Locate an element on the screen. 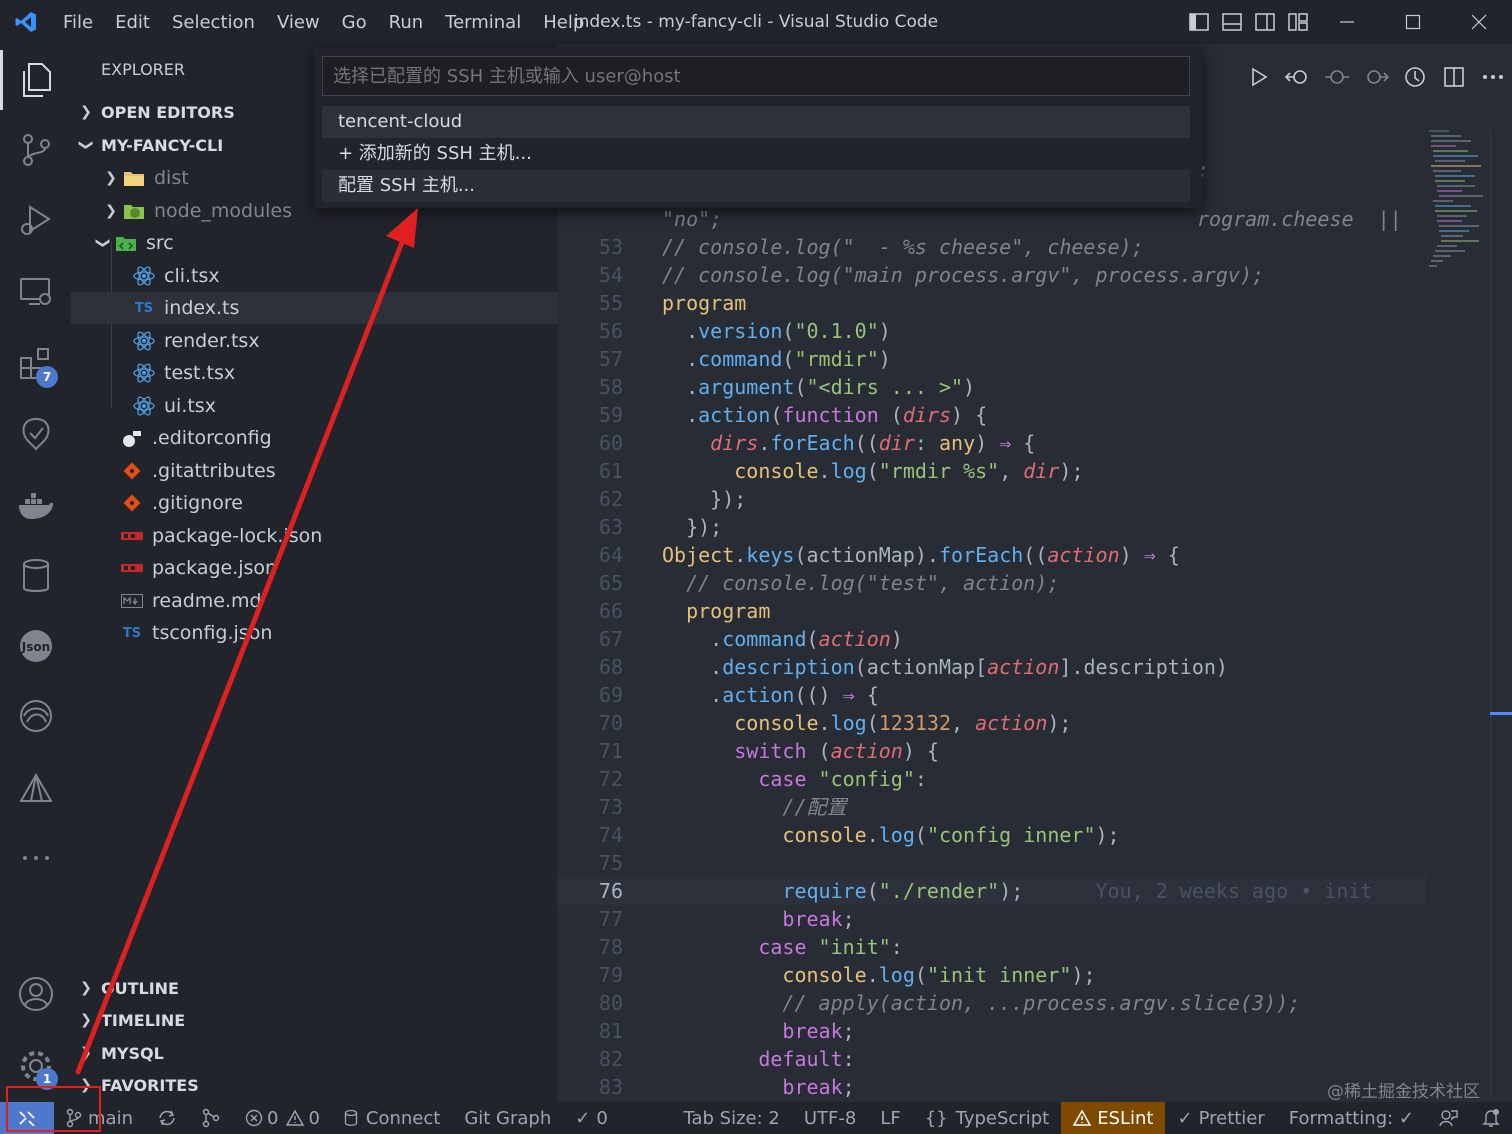  remote-explorer-icon is located at coordinates (35, 292).